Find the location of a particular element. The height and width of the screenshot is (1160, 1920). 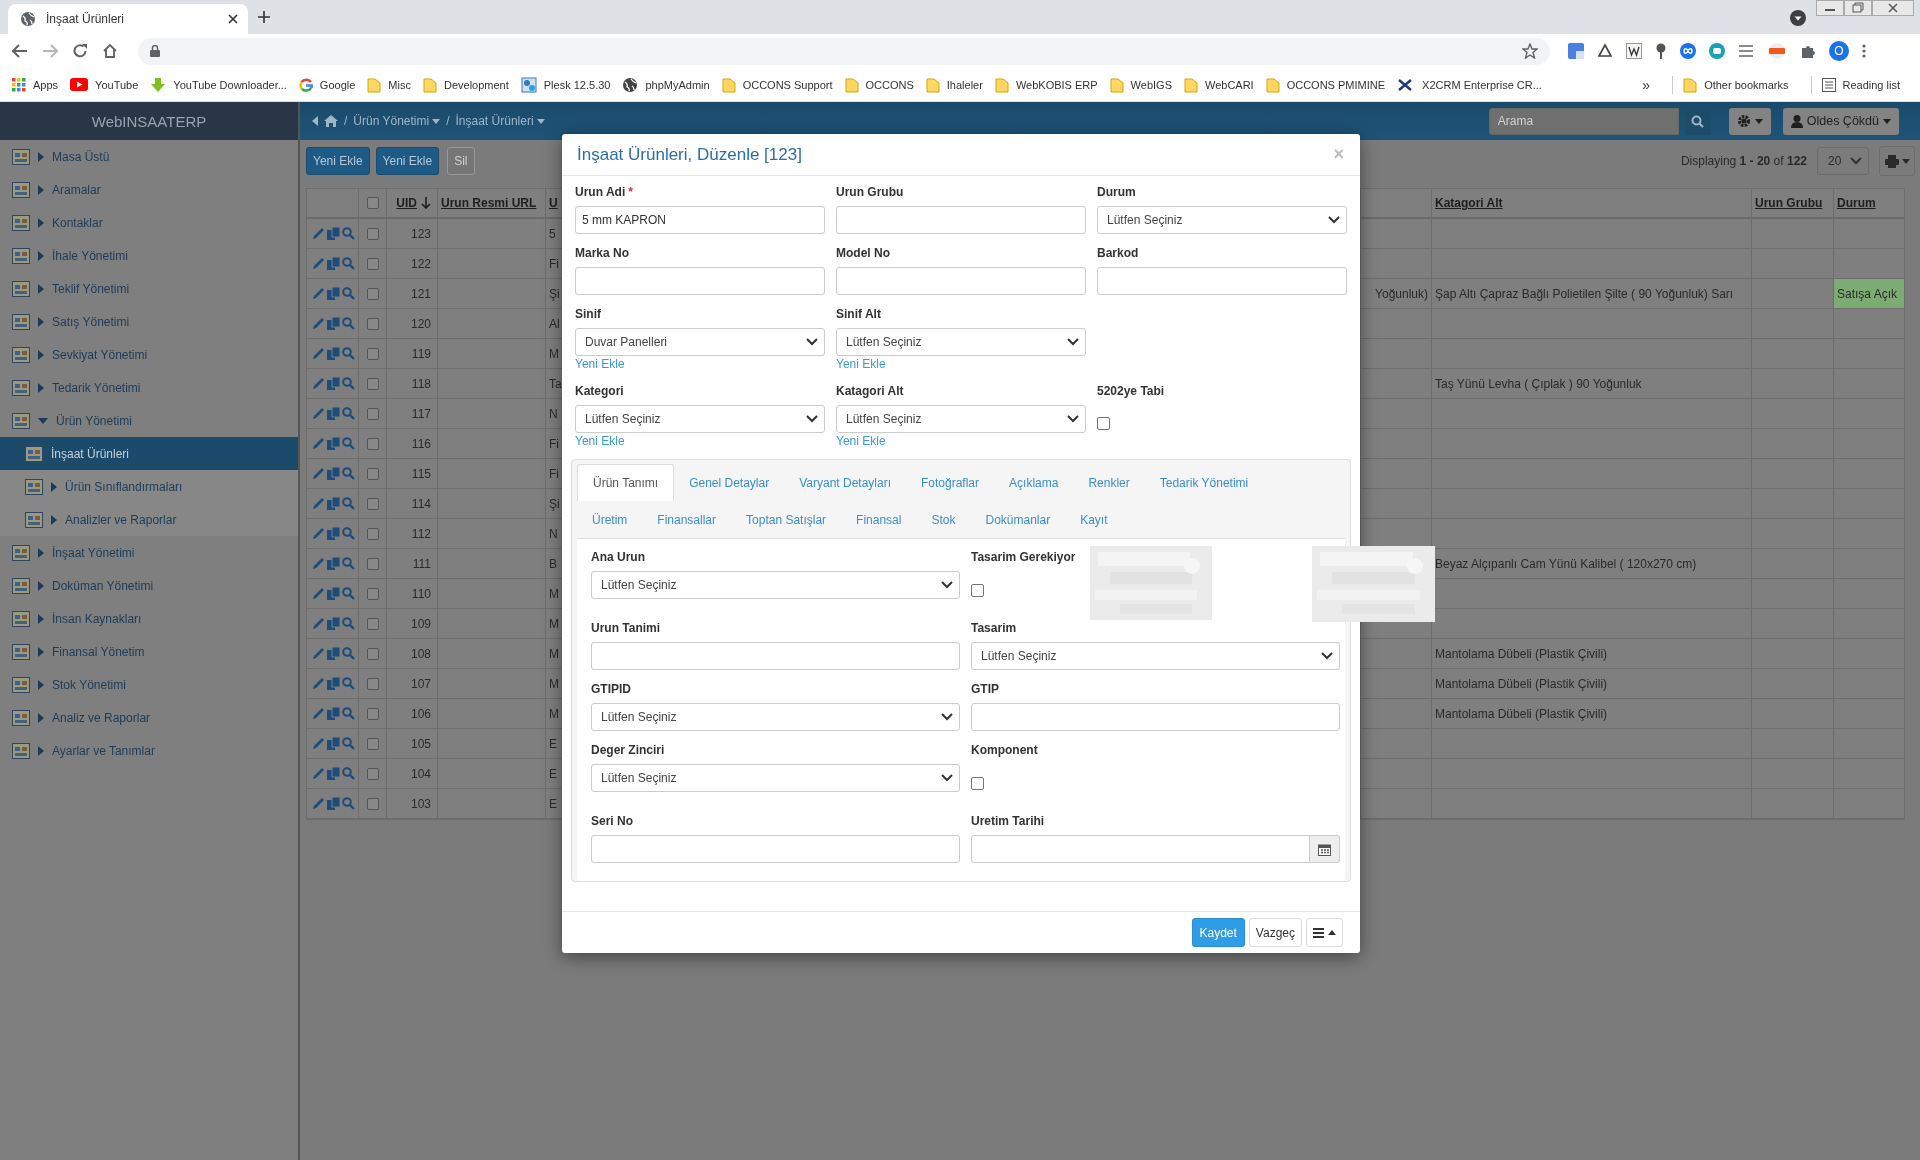

field-label: Deger Zinciri is located at coordinates (628, 750).